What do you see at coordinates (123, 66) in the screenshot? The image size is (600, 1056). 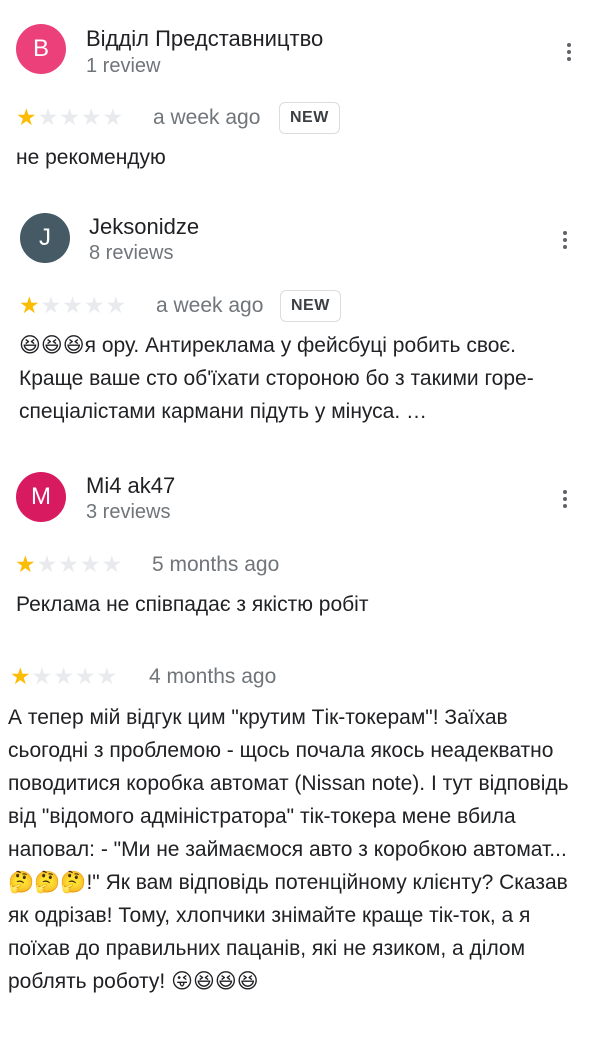 I see `reviewer-review-count: 1 review` at bounding box center [123, 66].